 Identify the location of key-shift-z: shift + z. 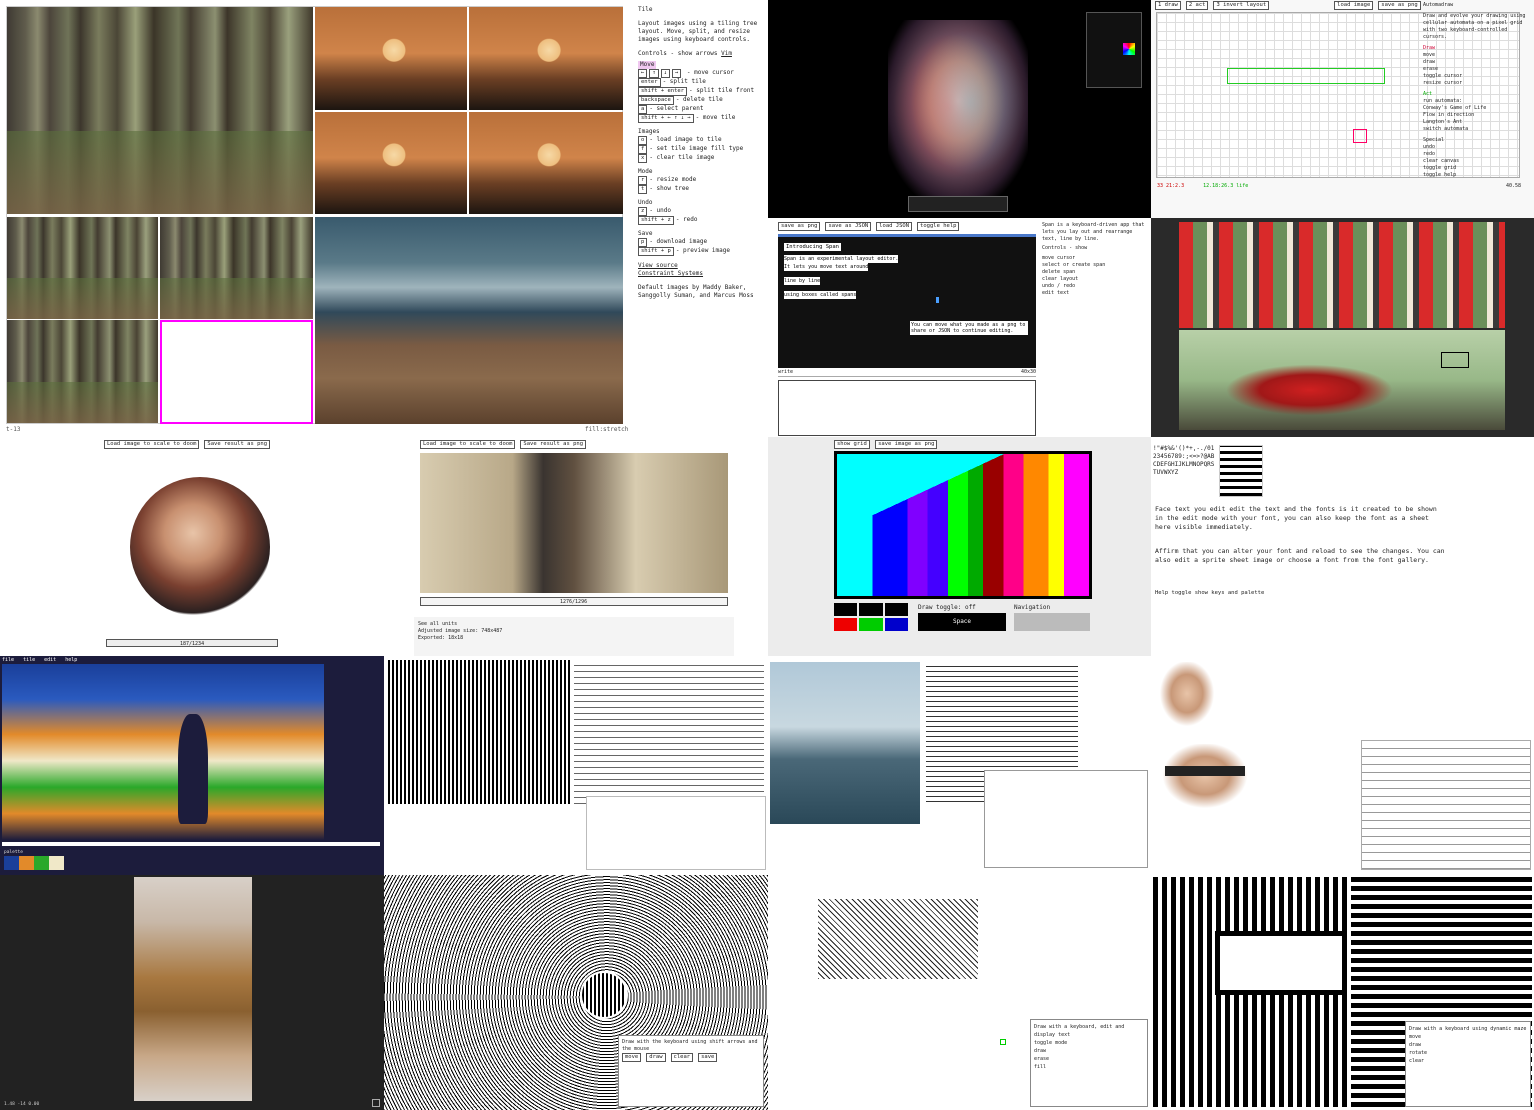
(656, 220).